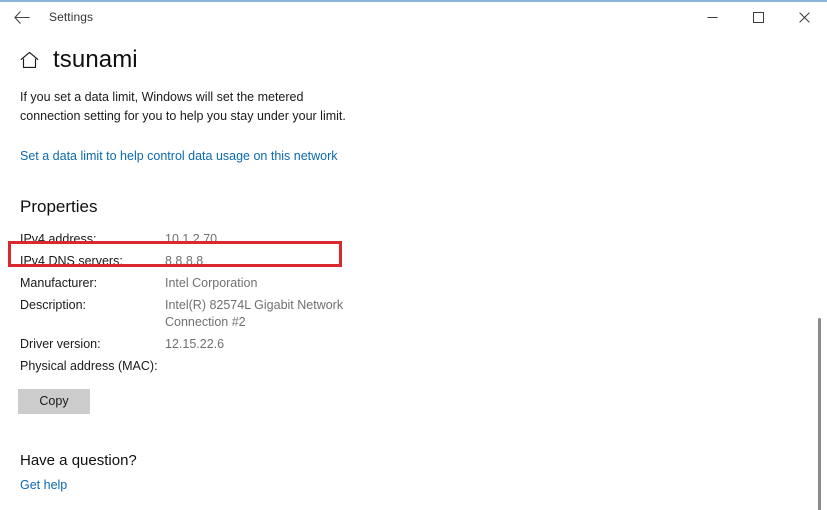  Describe the element at coordinates (58, 238) in the screenshot. I see `property-label: IPv4 address:` at that location.